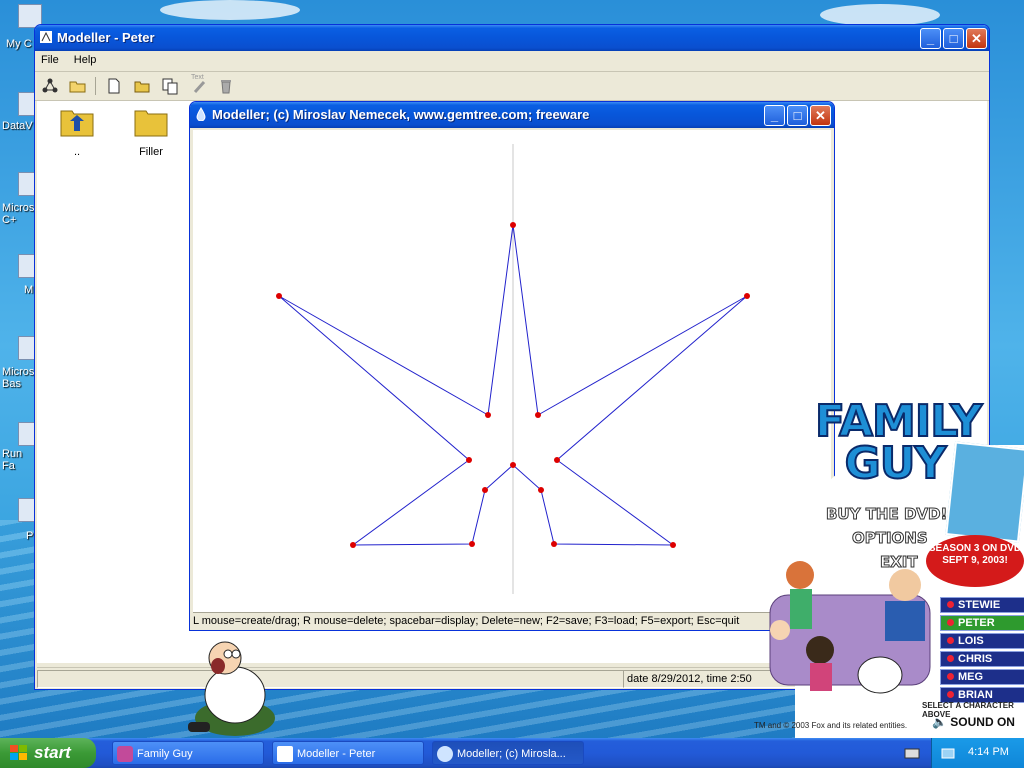 The height and width of the screenshot is (768, 1024). What do you see at coordinates (975, 659) in the screenshot?
I see `character-name: CHRIS` at bounding box center [975, 659].